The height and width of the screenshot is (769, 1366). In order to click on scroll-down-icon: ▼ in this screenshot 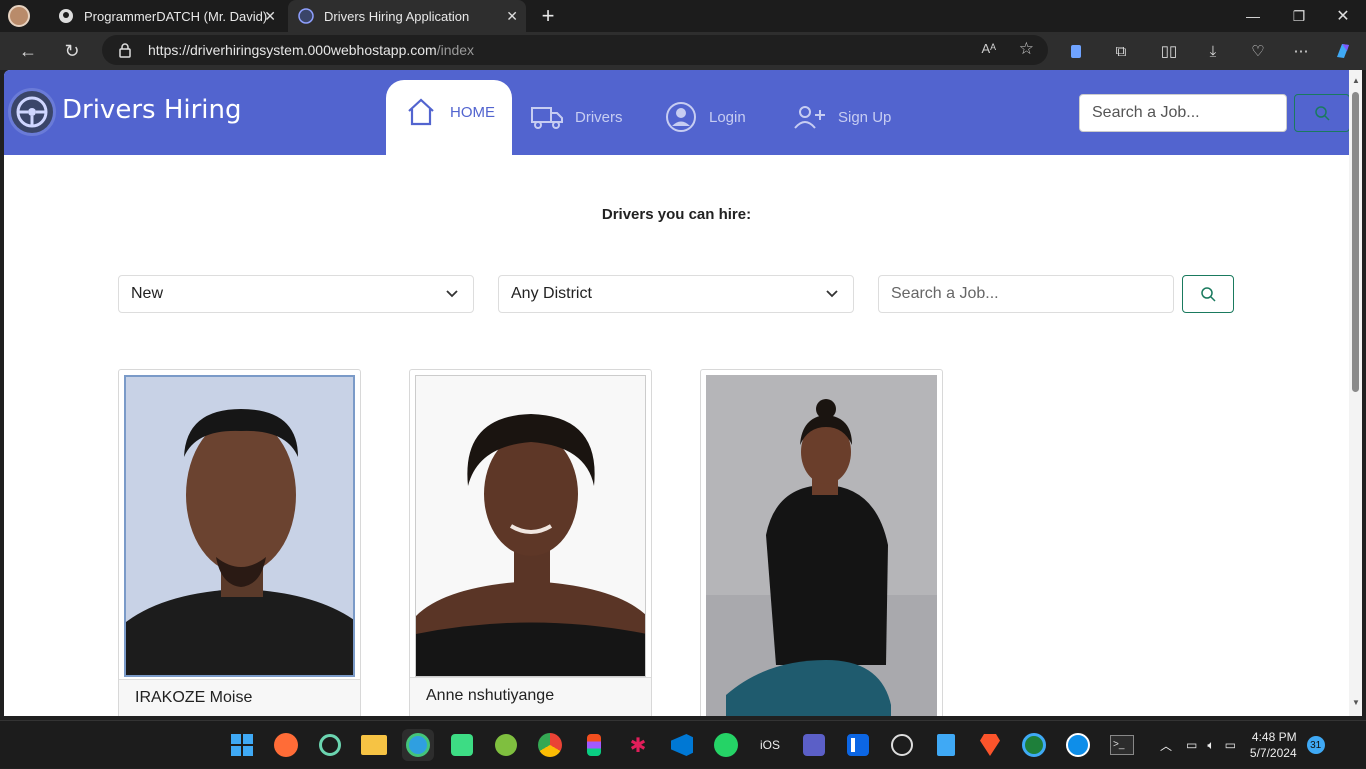, I will do `click(1356, 702)`.